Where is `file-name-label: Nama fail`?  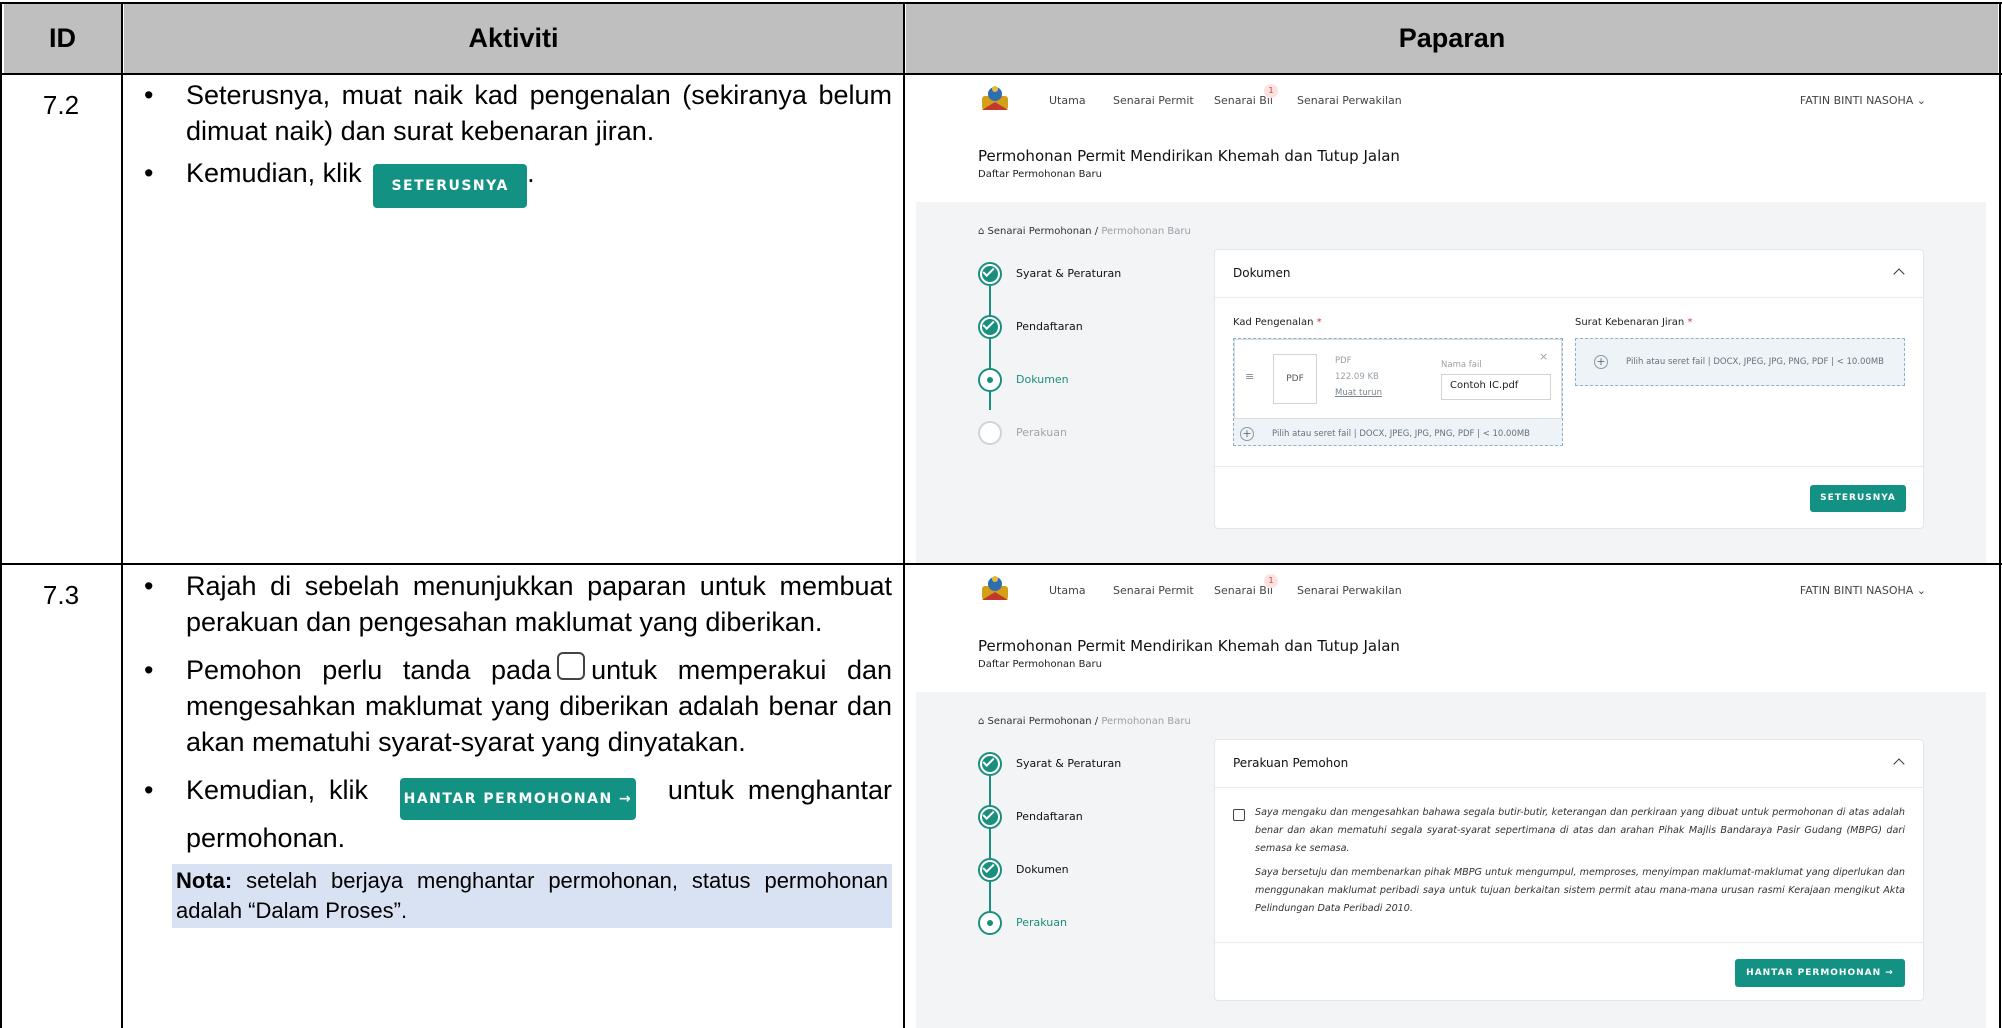
file-name-label: Nama fail is located at coordinates (1461, 365).